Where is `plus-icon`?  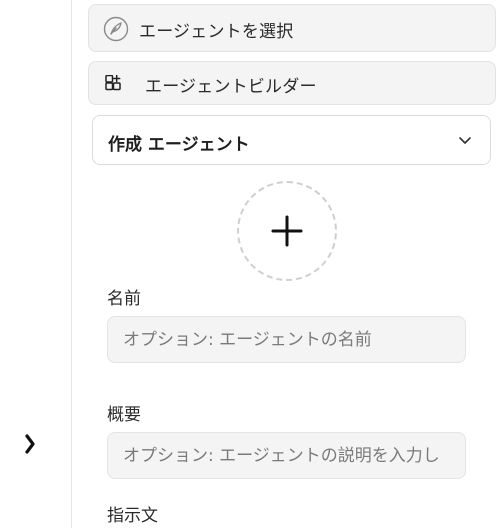 plus-icon is located at coordinates (287, 231).